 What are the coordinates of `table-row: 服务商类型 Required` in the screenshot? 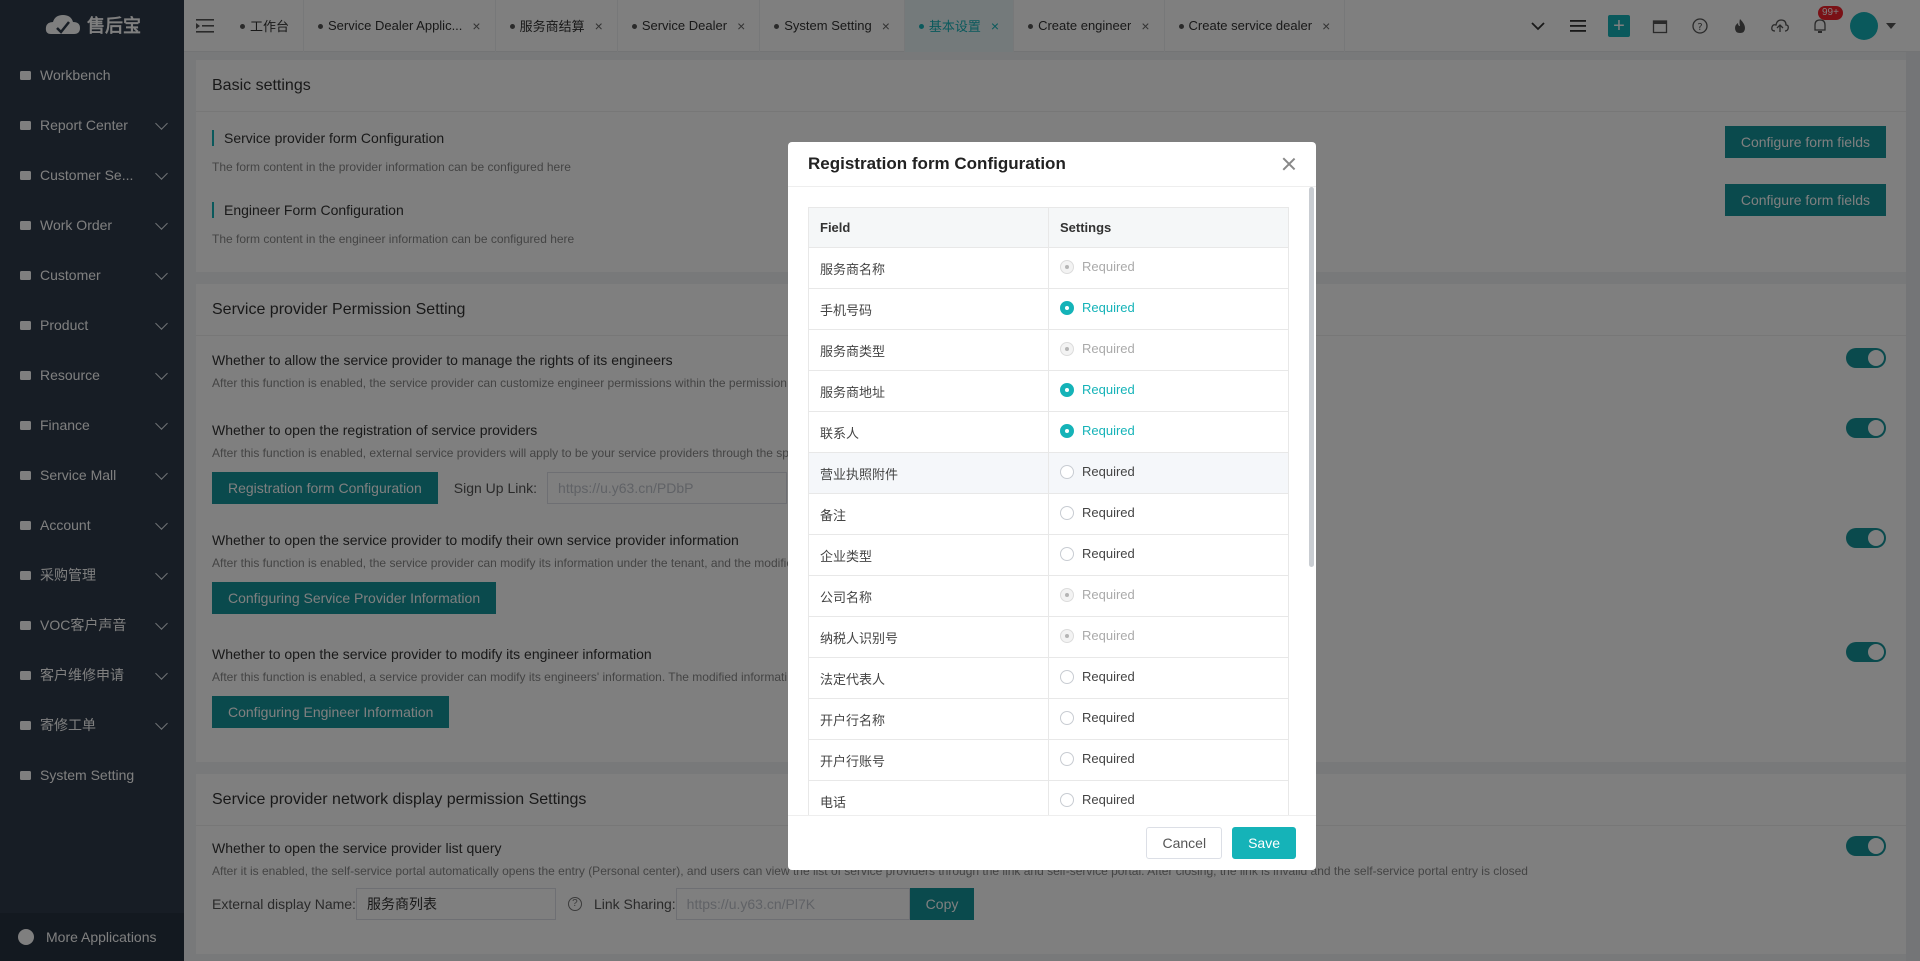 It's located at (1048, 350).